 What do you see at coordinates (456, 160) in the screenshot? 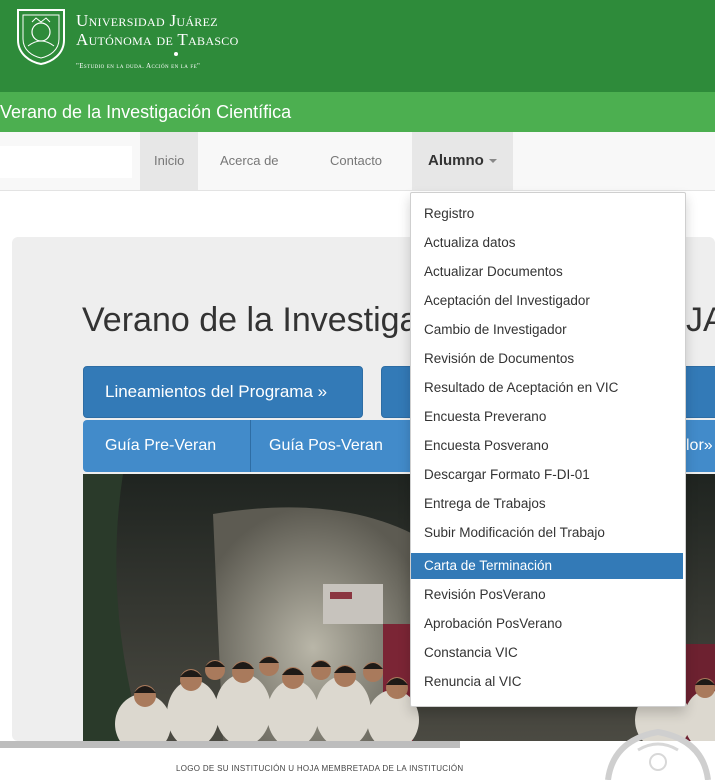
I see `nav-alumno-label: Alumno` at bounding box center [456, 160].